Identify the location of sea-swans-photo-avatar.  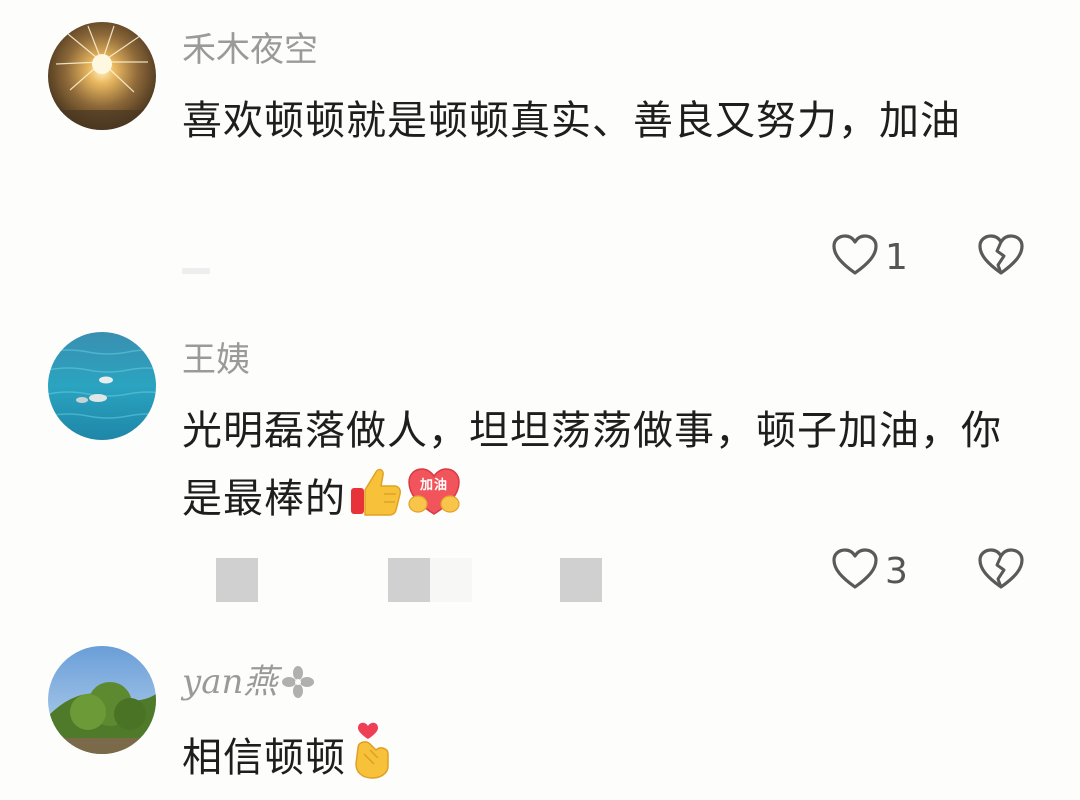
(102, 386).